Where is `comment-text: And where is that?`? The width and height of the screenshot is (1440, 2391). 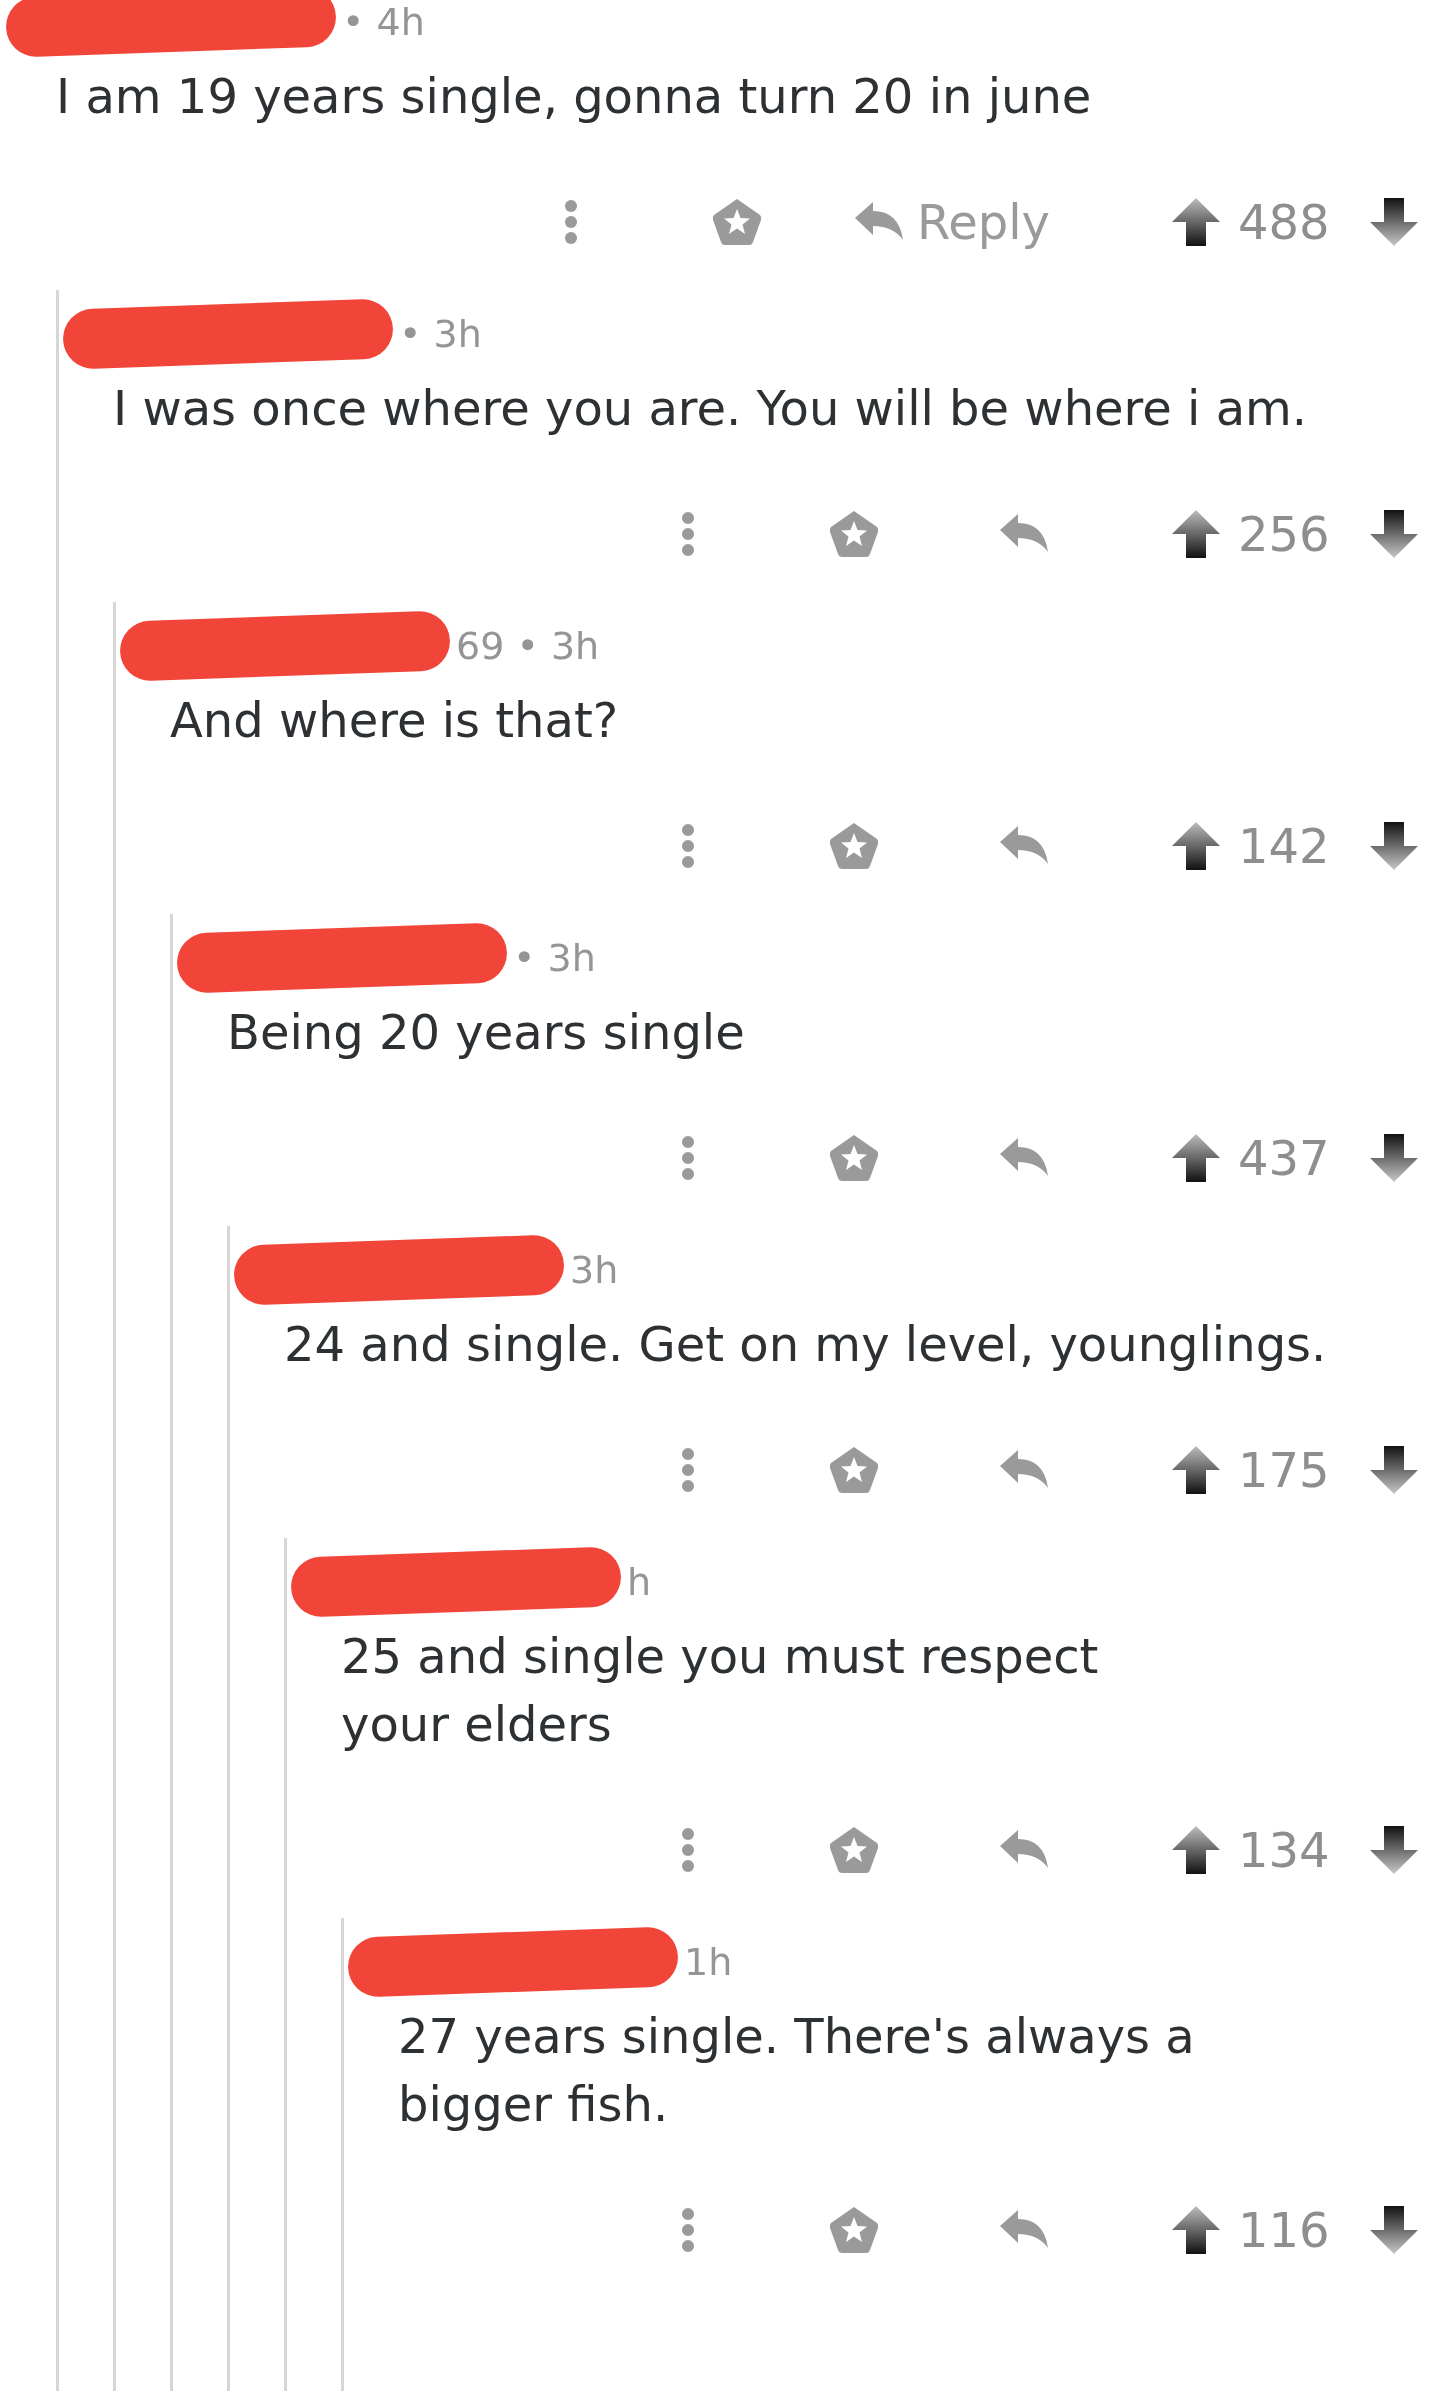 comment-text: And where is that? is located at coordinates (395, 720).